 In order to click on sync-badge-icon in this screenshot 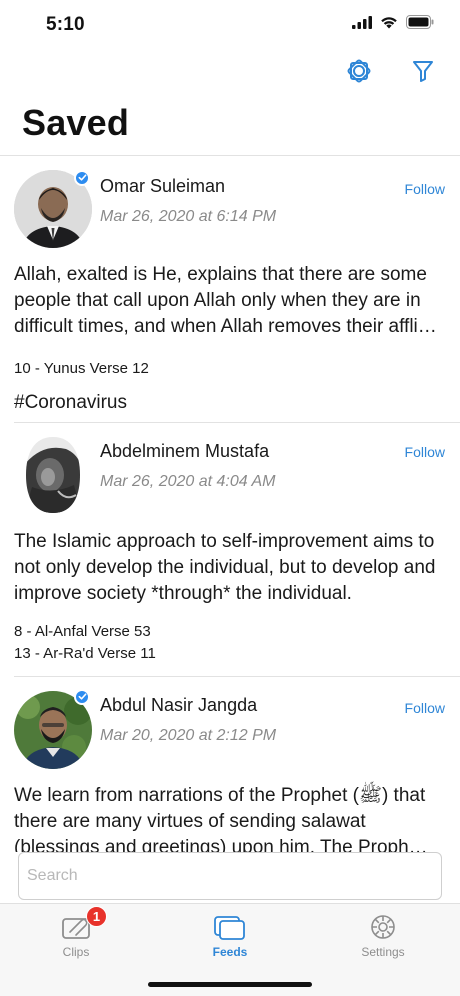, I will do `click(359, 73)`.